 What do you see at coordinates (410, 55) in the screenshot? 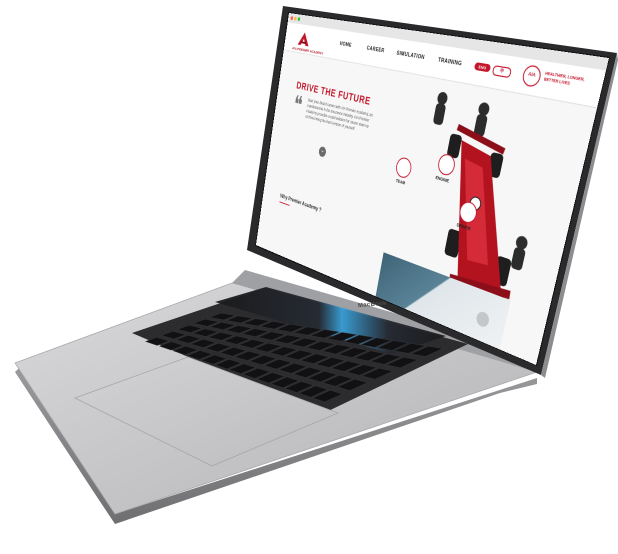
I see `nav-item-simulation: SIMULATION` at bounding box center [410, 55].